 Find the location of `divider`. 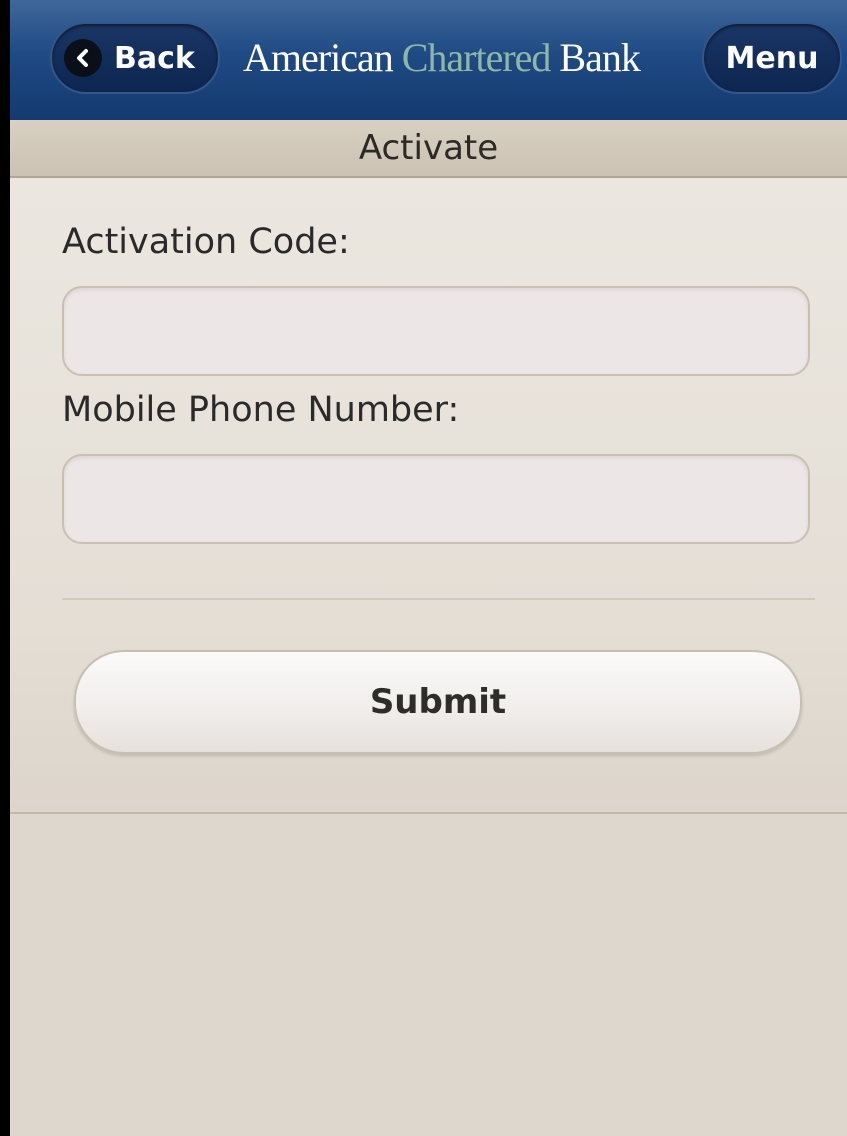

divider is located at coordinates (438, 599).